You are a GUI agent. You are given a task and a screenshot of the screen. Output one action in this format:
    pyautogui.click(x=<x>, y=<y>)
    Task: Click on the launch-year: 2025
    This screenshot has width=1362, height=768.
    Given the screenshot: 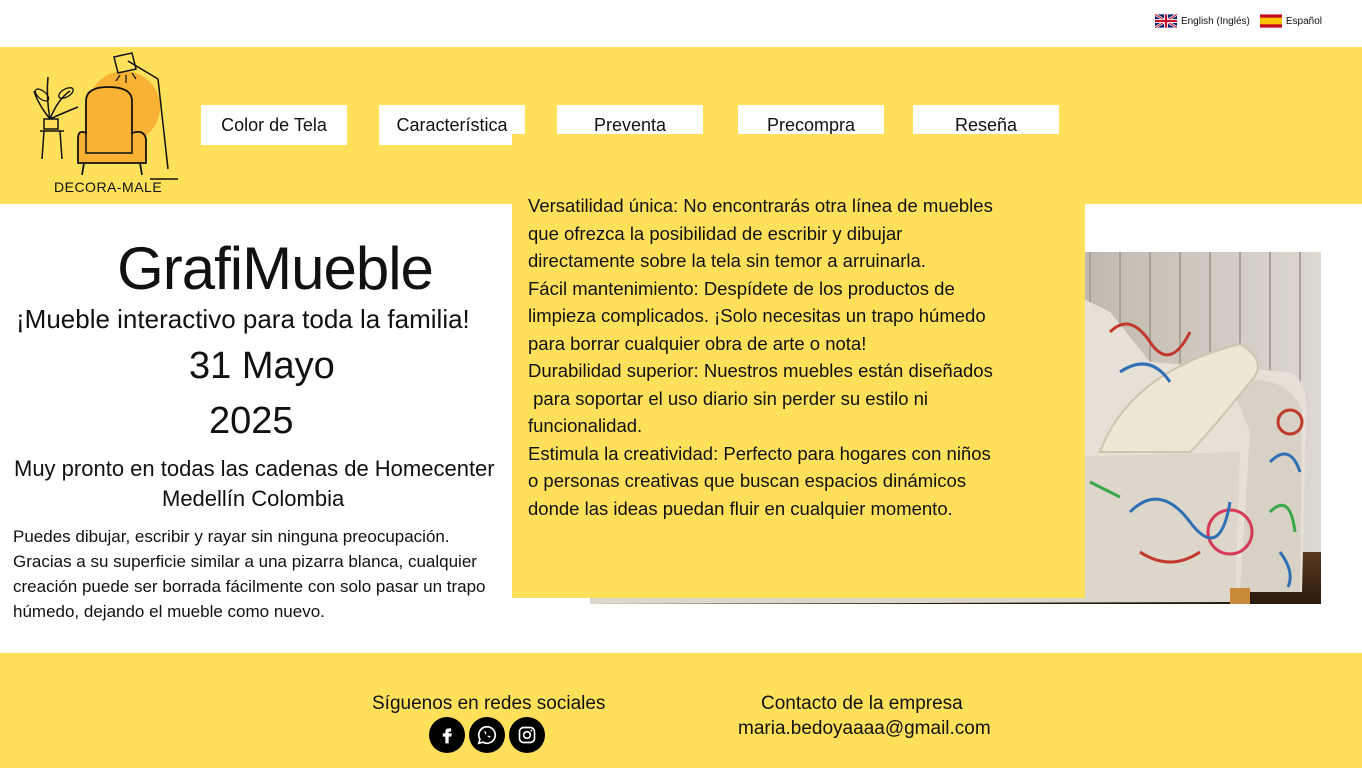 What is the action you would take?
    pyautogui.click(x=251, y=421)
    